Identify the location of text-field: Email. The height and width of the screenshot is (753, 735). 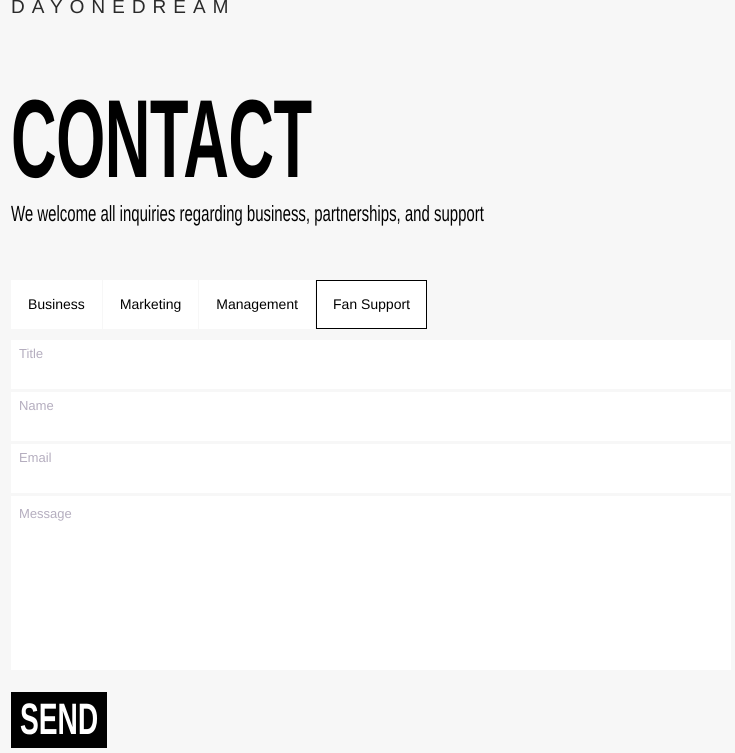
(371, 468).